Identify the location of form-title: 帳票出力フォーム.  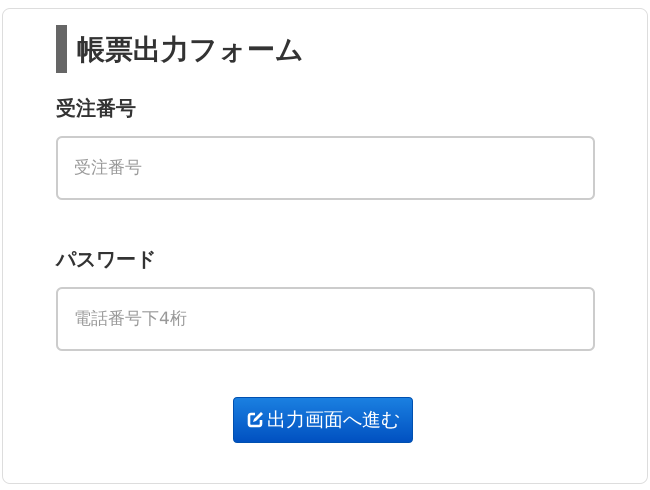
(325, 49).